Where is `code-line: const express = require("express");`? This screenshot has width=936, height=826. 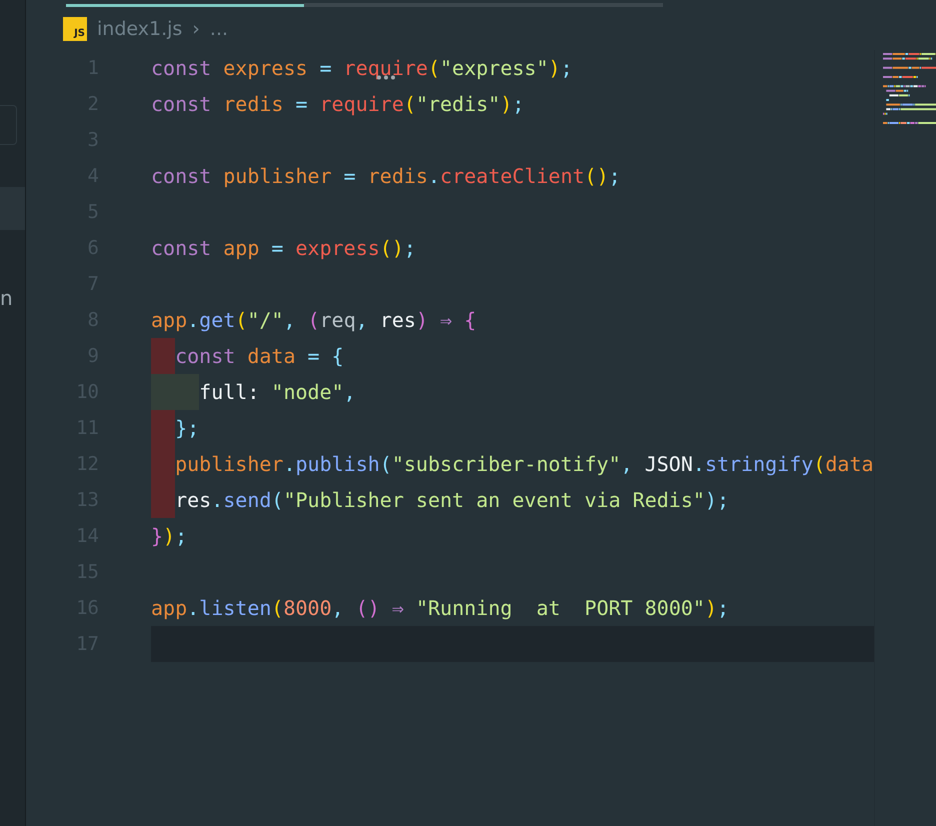
code-line: const express = require("express"); is located at coordinates (362, 68).